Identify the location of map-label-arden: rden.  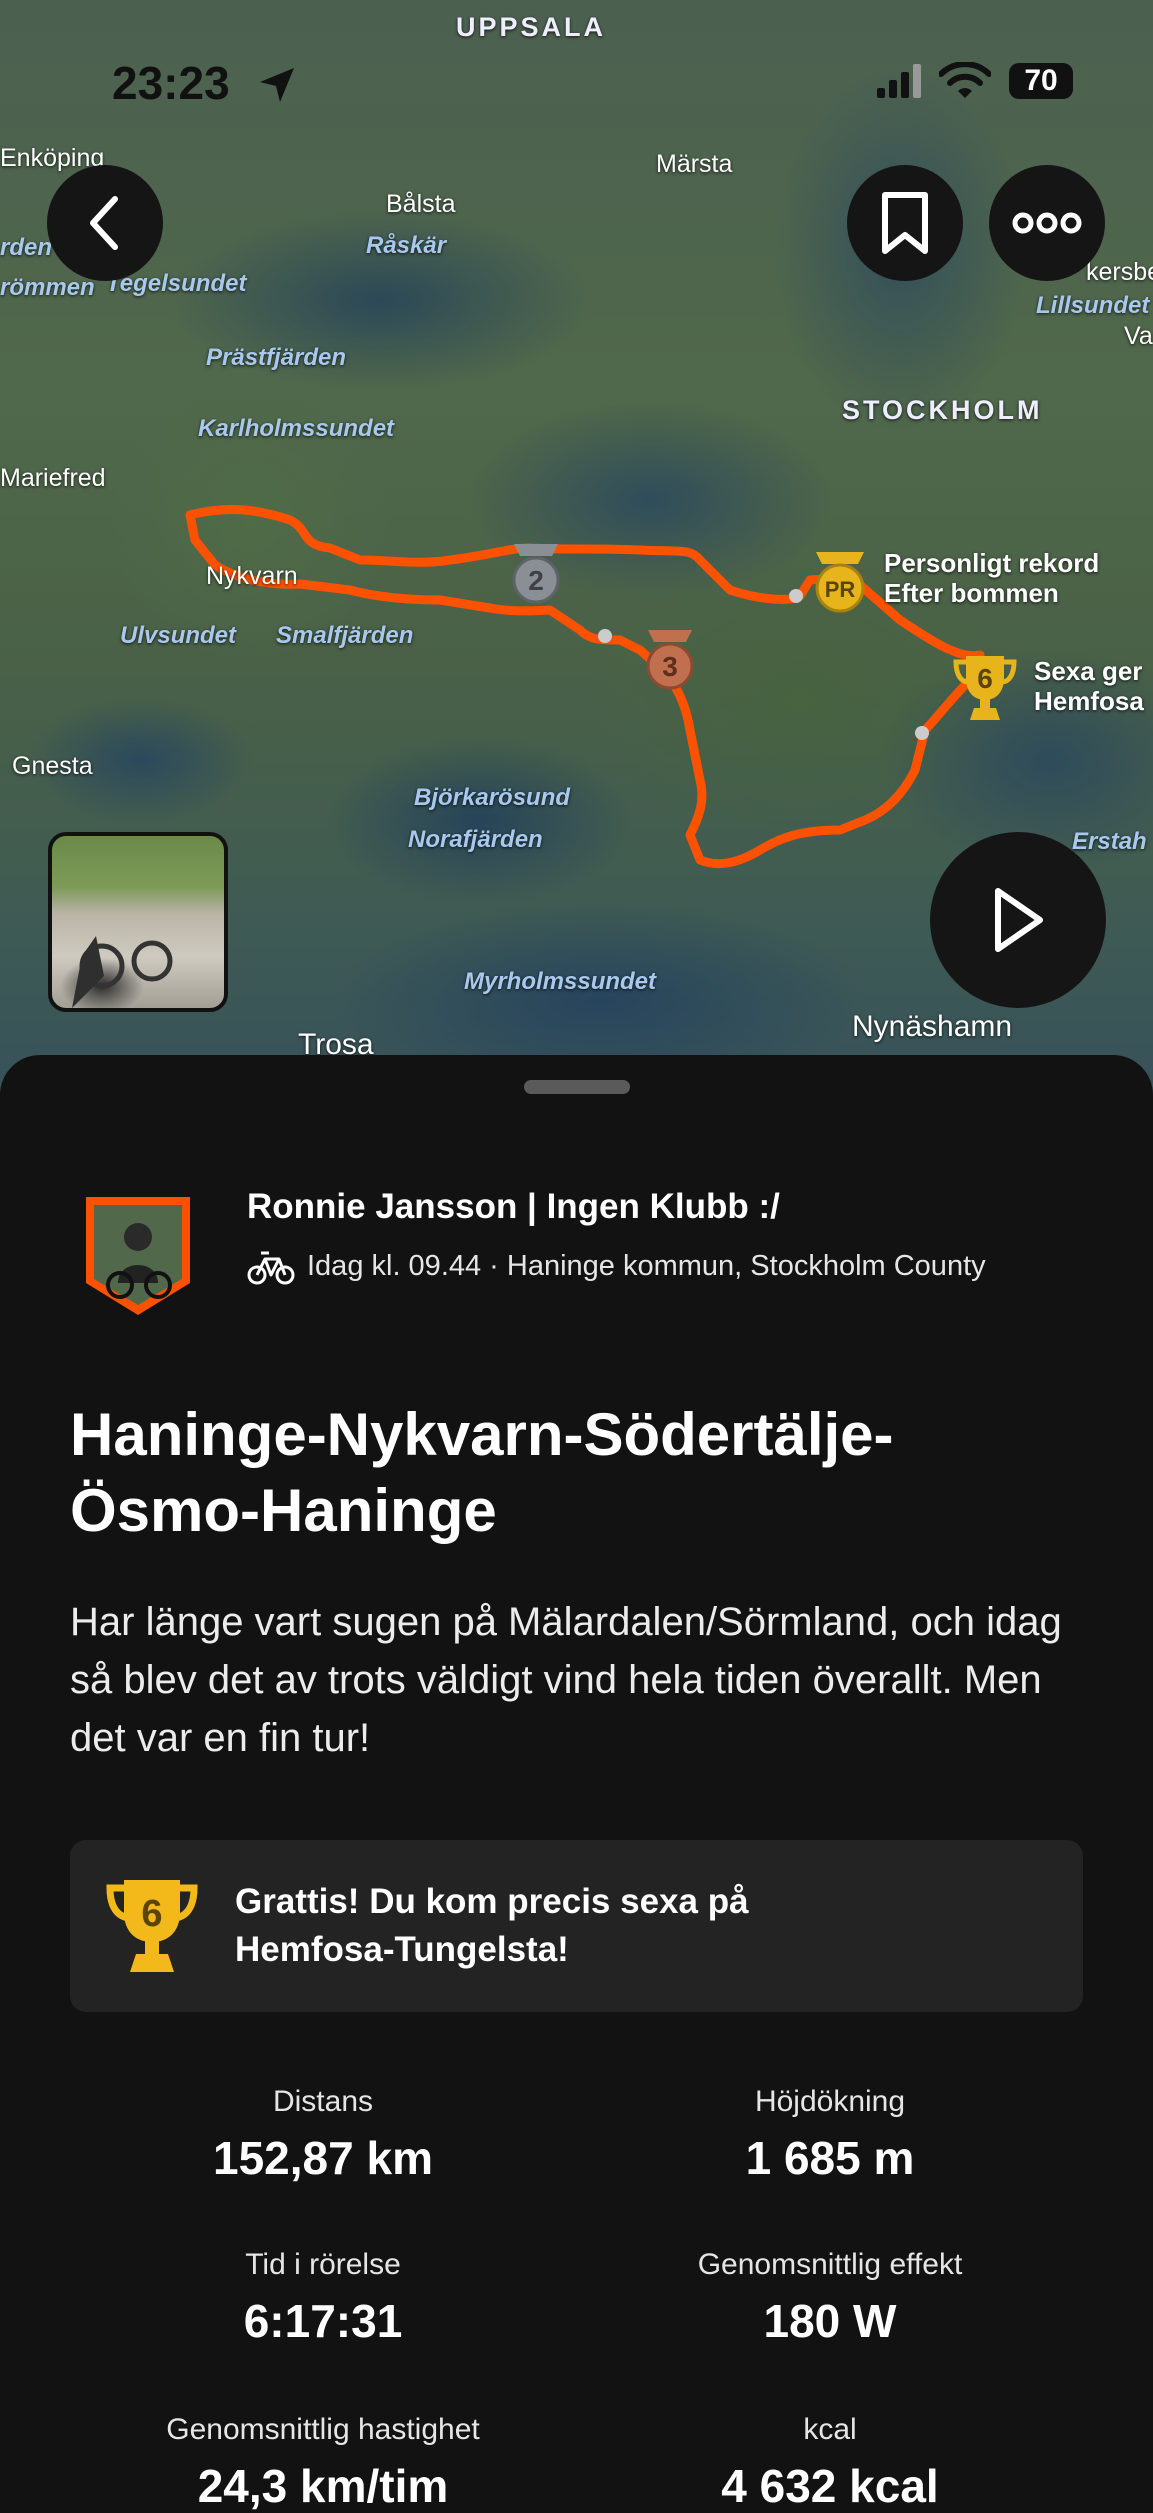
(26, 247).